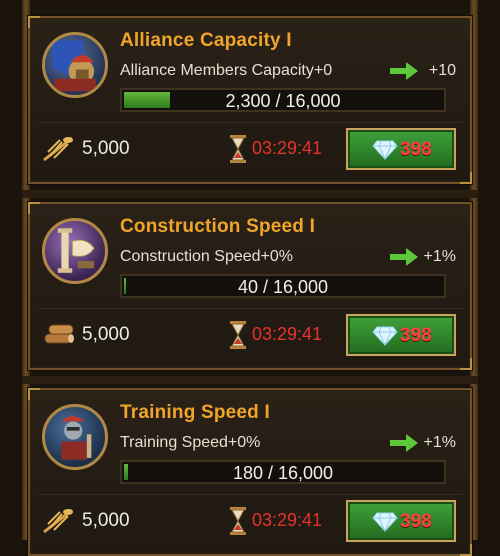 This screenshot has width=500, height=556. What do you see at coordinates (206, 256) in the screenshot?
I see `card-description: Construction Speed+0%` at bounding box center [206, 256].